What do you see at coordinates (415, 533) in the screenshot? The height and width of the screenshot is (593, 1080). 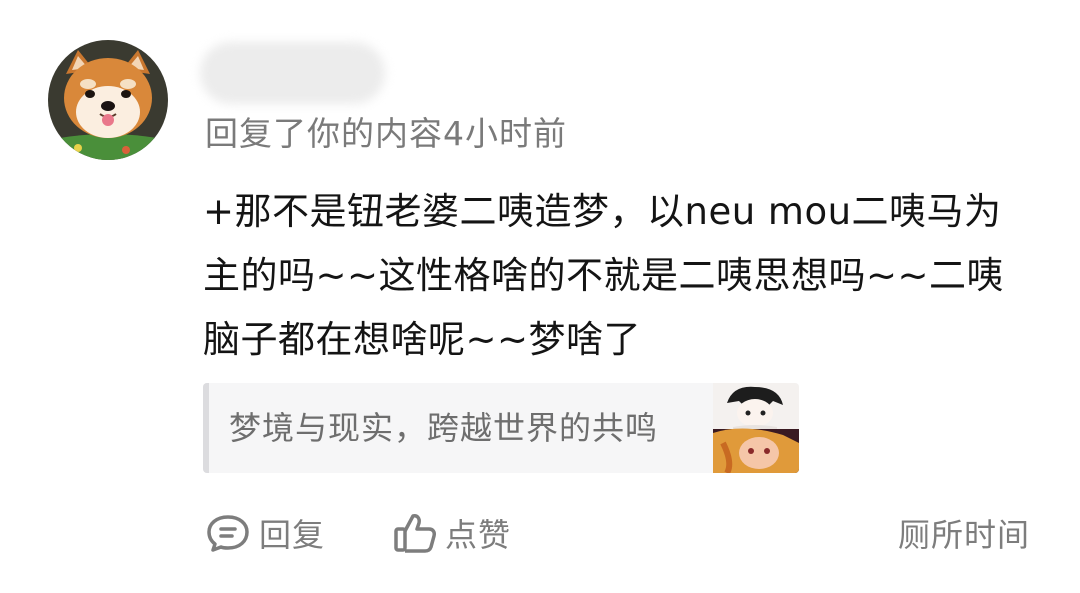 I see `thumbs-up-icon` at bounding box center [415, 533].